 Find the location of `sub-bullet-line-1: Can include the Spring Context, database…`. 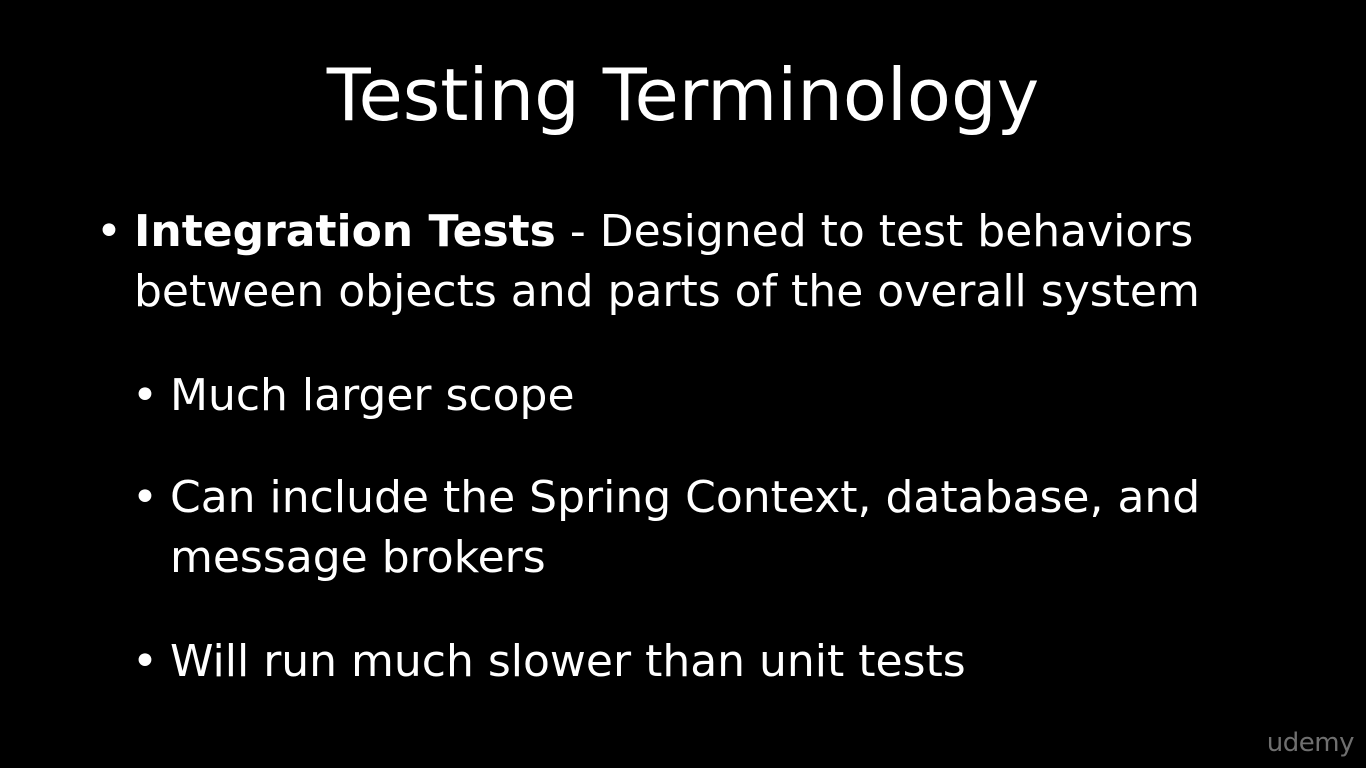

sub-bullet-line-1: Can include the Spring Context, database… is located at coordinates (685, 497).